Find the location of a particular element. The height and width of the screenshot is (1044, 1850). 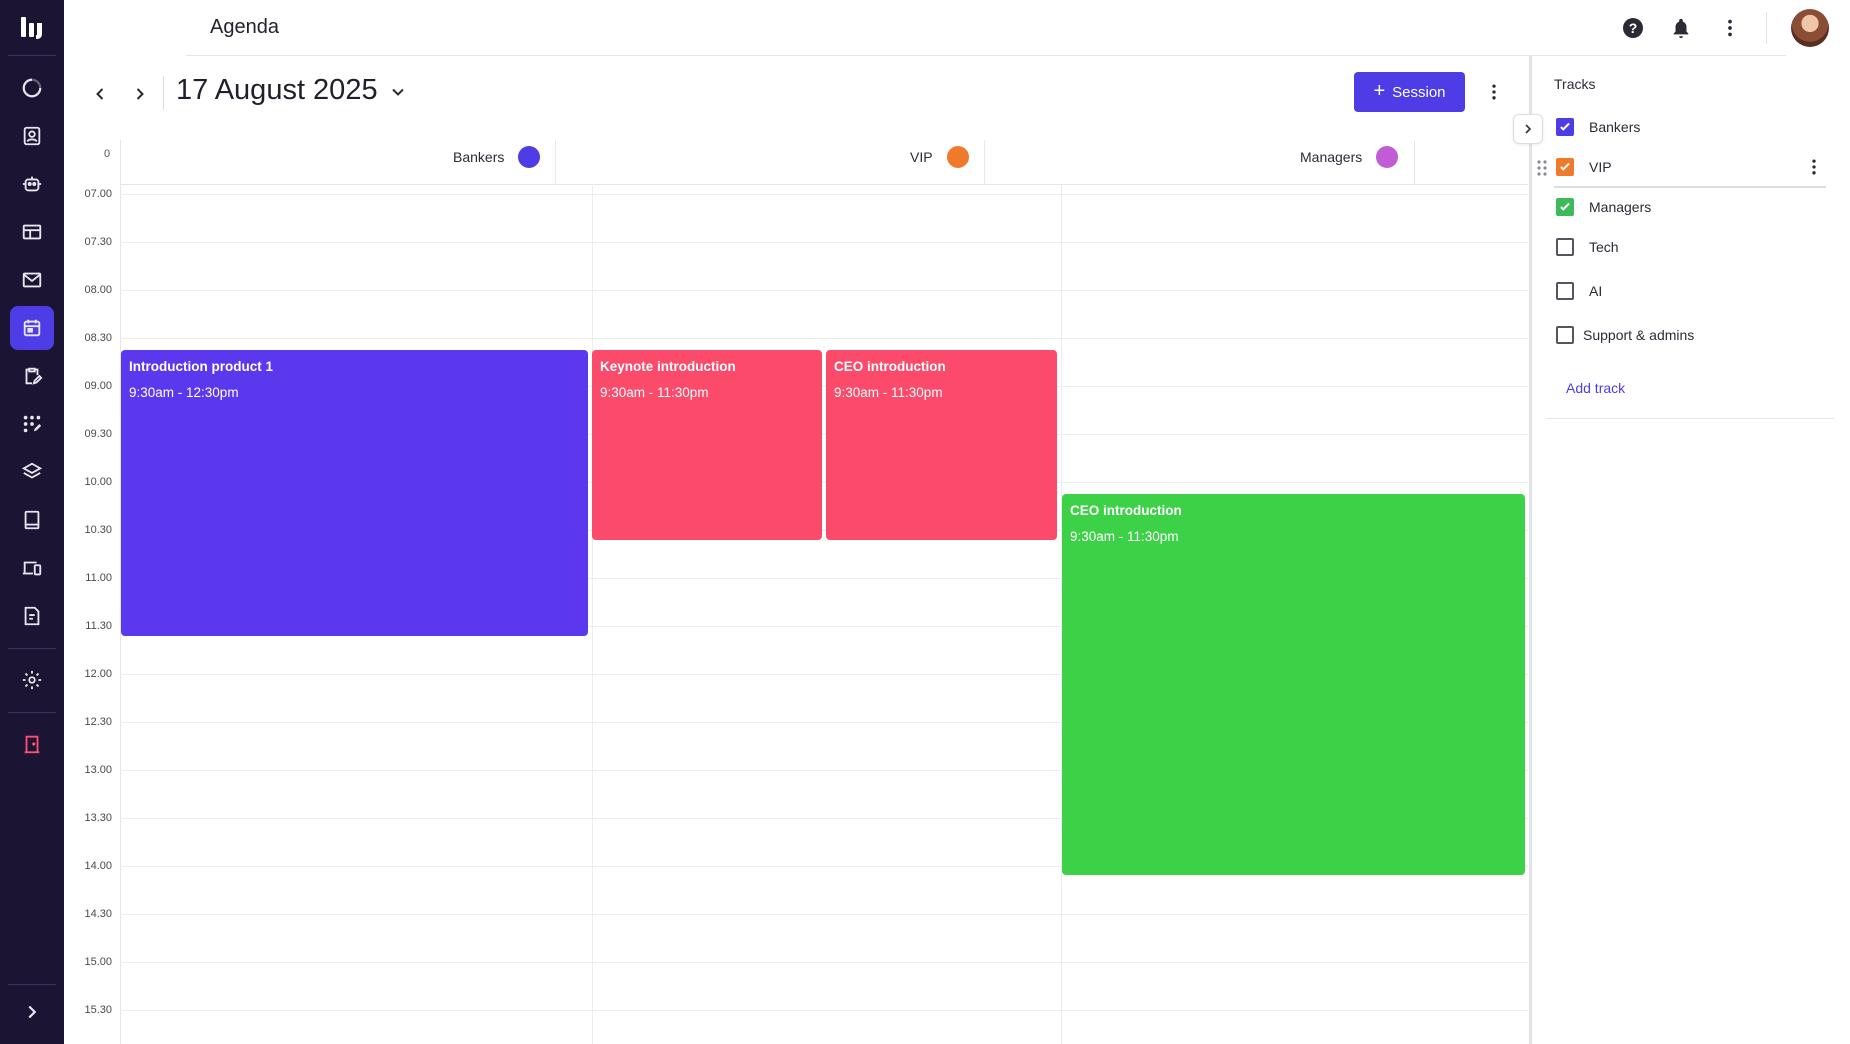

layers-icon is located at coordinates (32, 470).